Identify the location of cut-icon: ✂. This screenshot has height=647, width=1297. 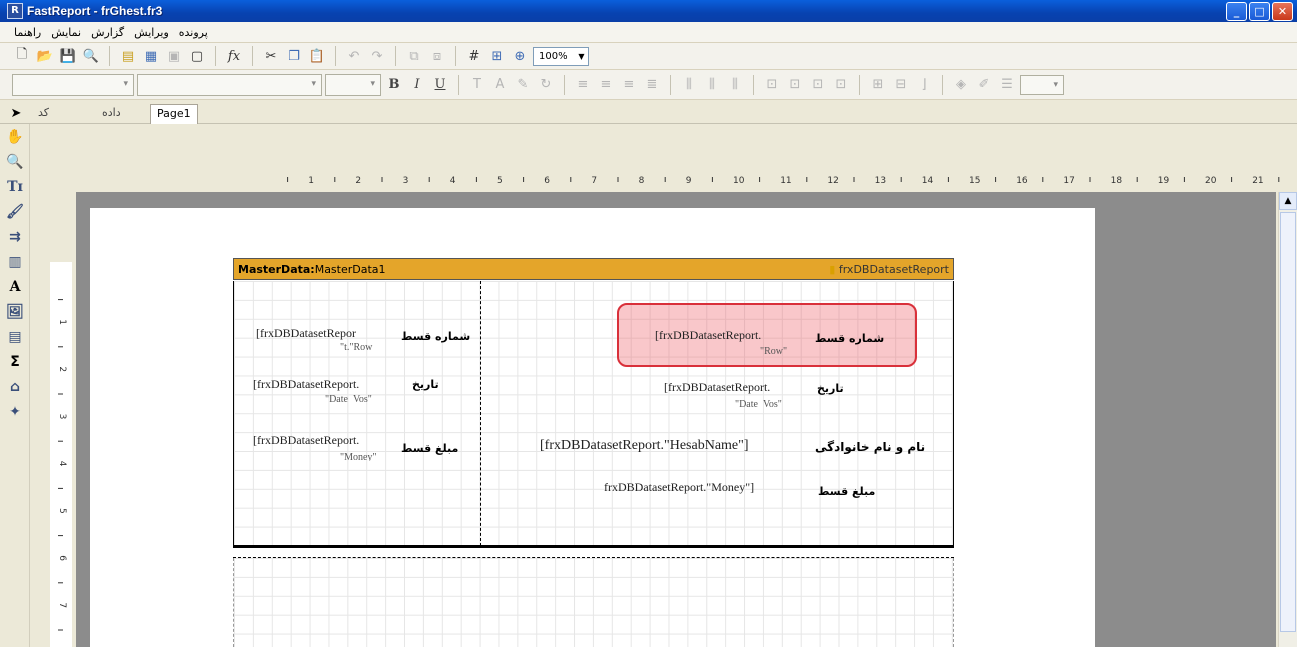
(271, 56).